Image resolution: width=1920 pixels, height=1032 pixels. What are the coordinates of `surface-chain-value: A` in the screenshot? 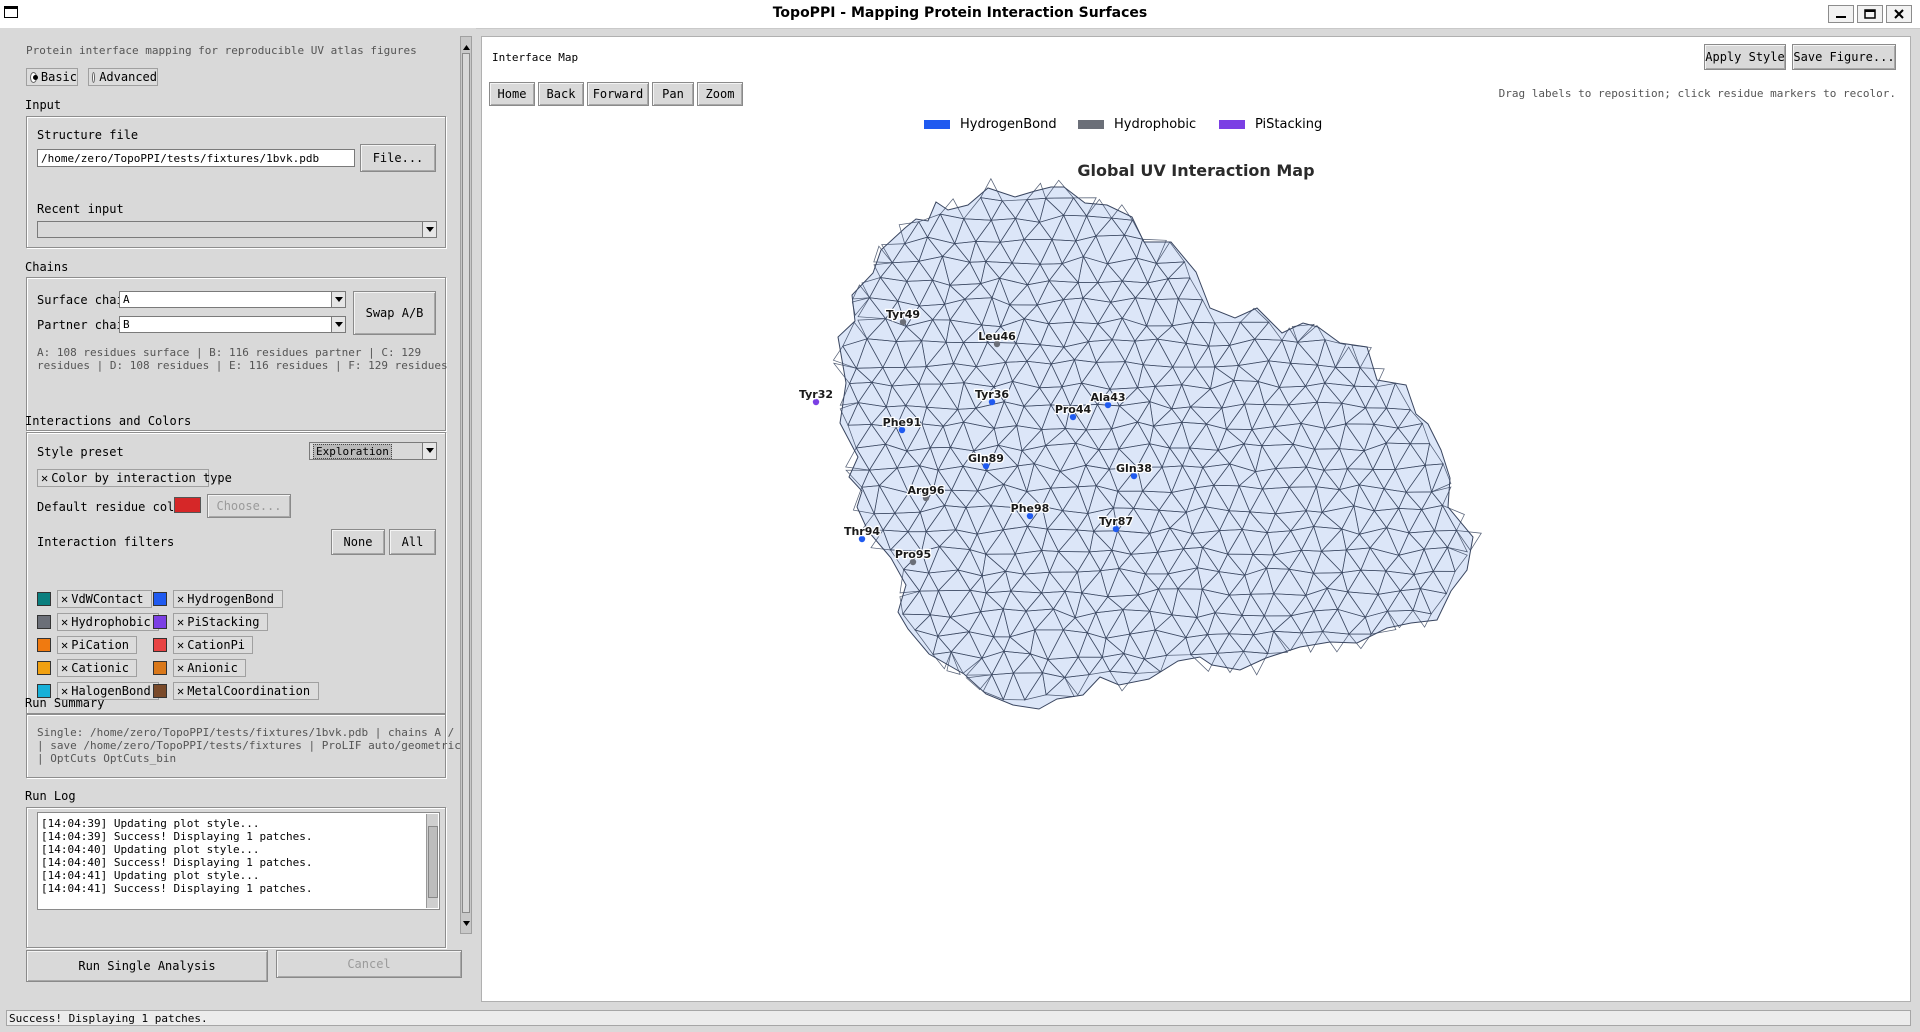 It's located at (126, 299).